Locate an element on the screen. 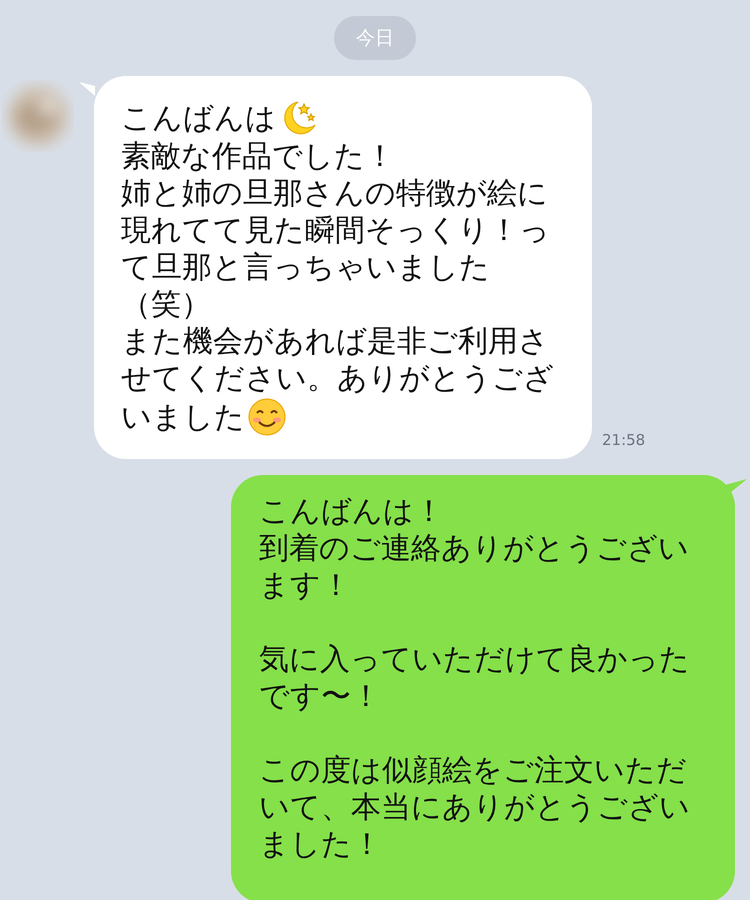  message-text: 素敵な作品でした！ is located at coordinates (258, 156).